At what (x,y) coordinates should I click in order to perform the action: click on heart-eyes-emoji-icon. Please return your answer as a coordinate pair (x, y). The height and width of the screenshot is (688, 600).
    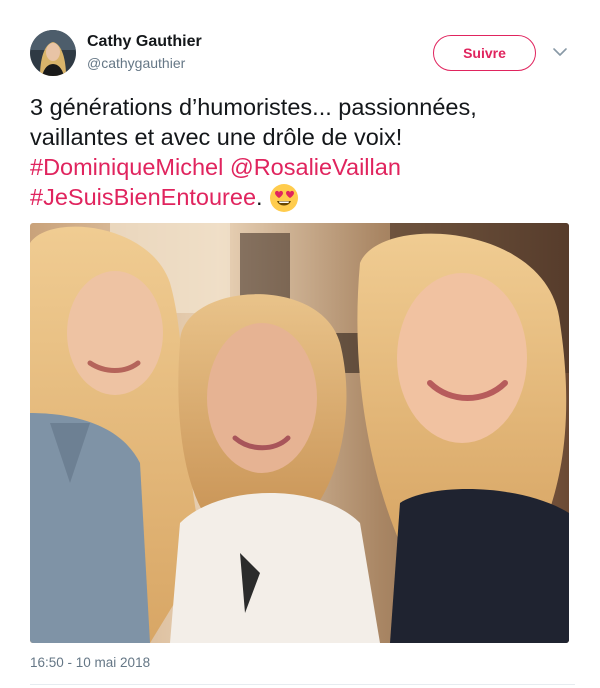
    Looking at the image, I should click on (284, 198).